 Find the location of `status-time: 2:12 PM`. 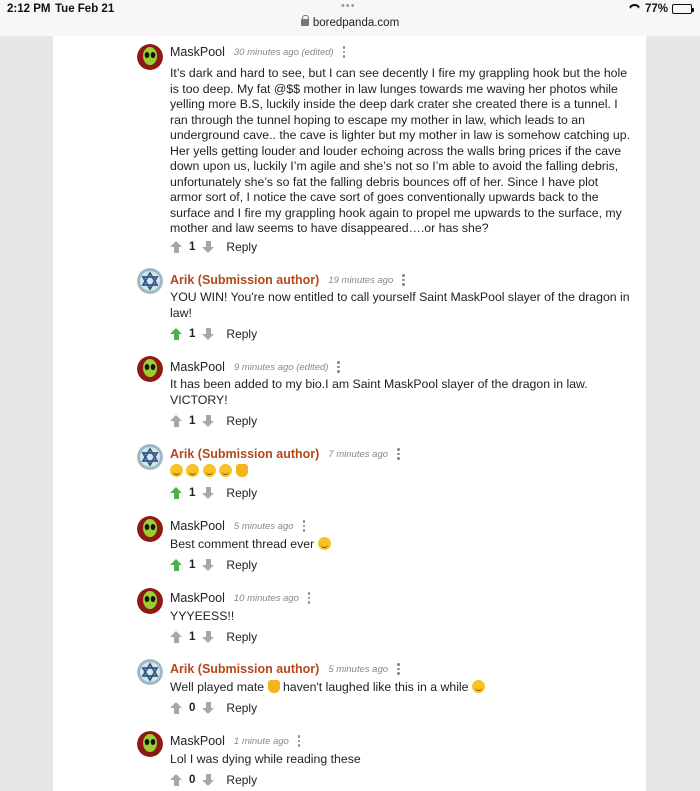

status-time: 2:12 PM is located at coordinates (29, 9).